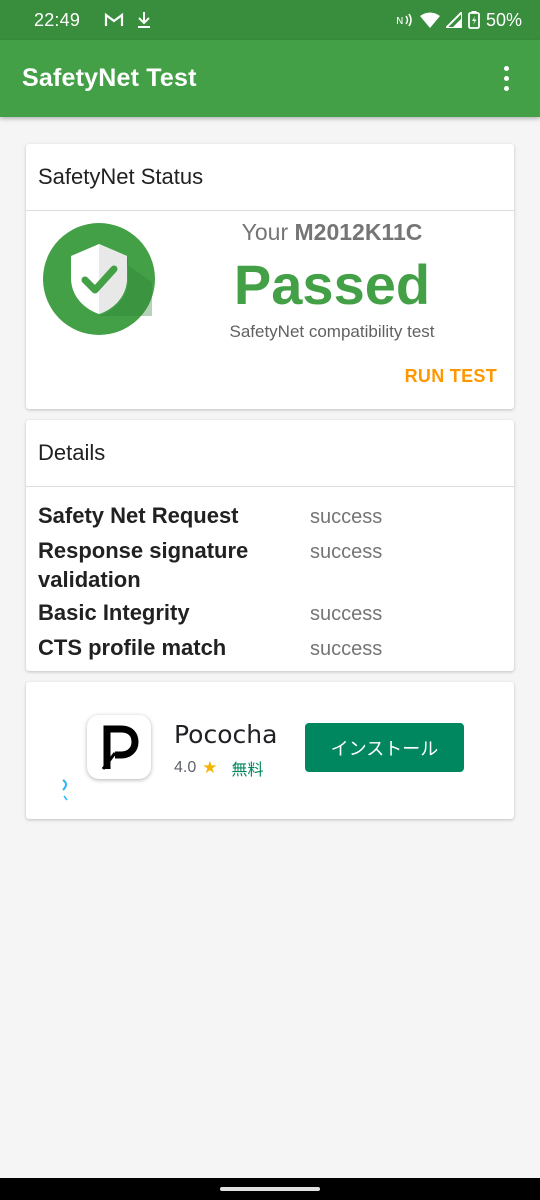 The image size is (540, 1200). I want to click on download-icon, so click(144, 20).